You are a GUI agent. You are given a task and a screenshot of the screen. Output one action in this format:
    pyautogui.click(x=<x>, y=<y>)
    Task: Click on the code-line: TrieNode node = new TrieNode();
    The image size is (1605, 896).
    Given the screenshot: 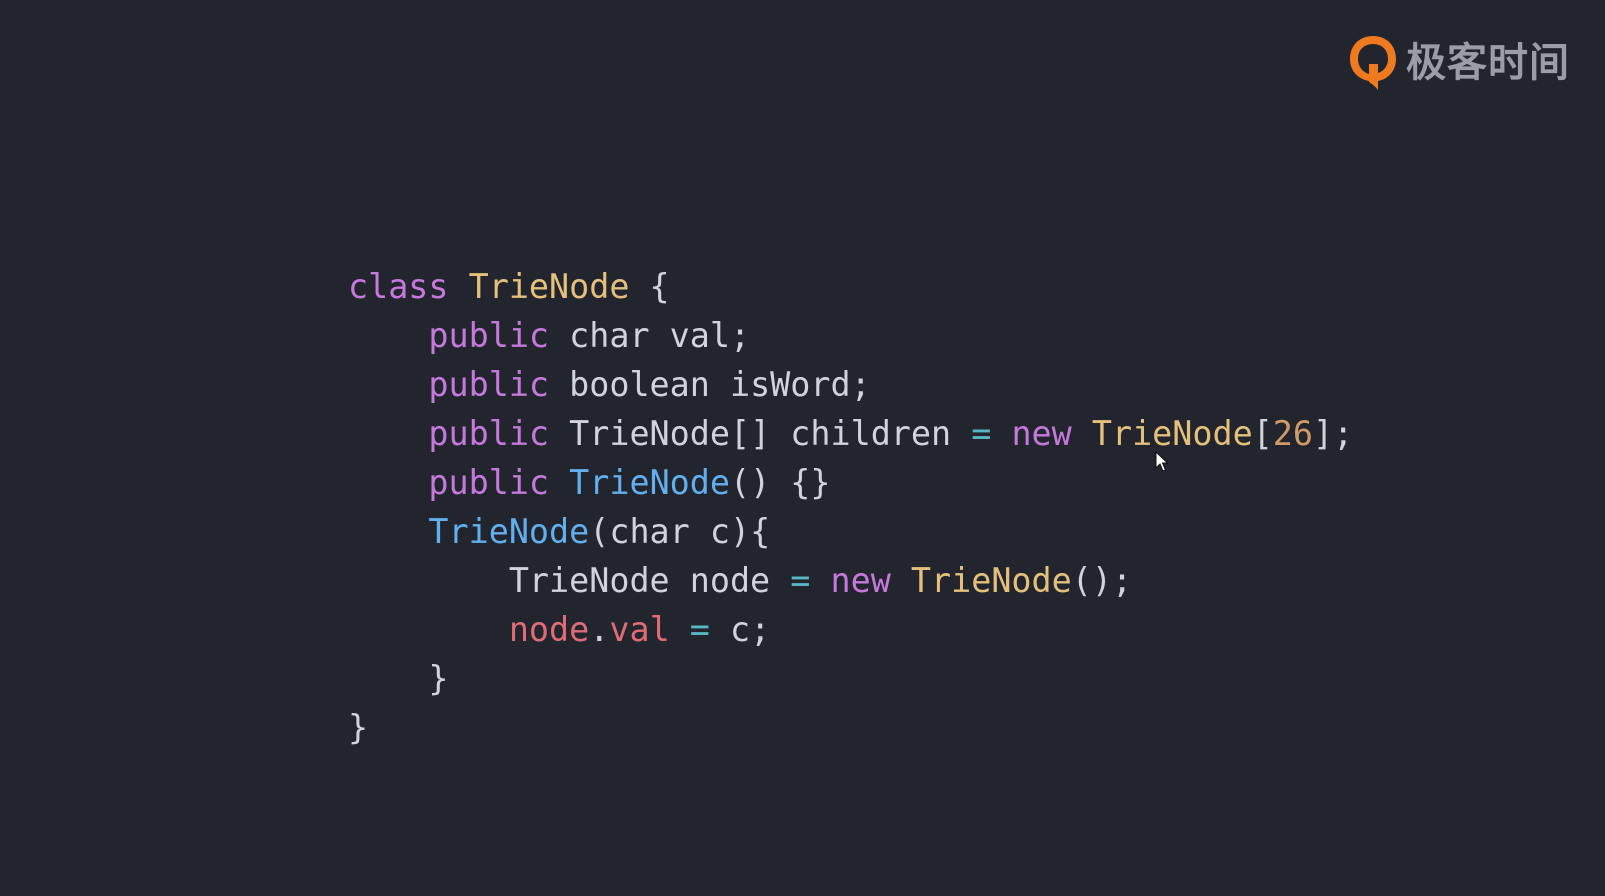 What is the action you would take?
    pyautogui.click(x=850, y=580)
    